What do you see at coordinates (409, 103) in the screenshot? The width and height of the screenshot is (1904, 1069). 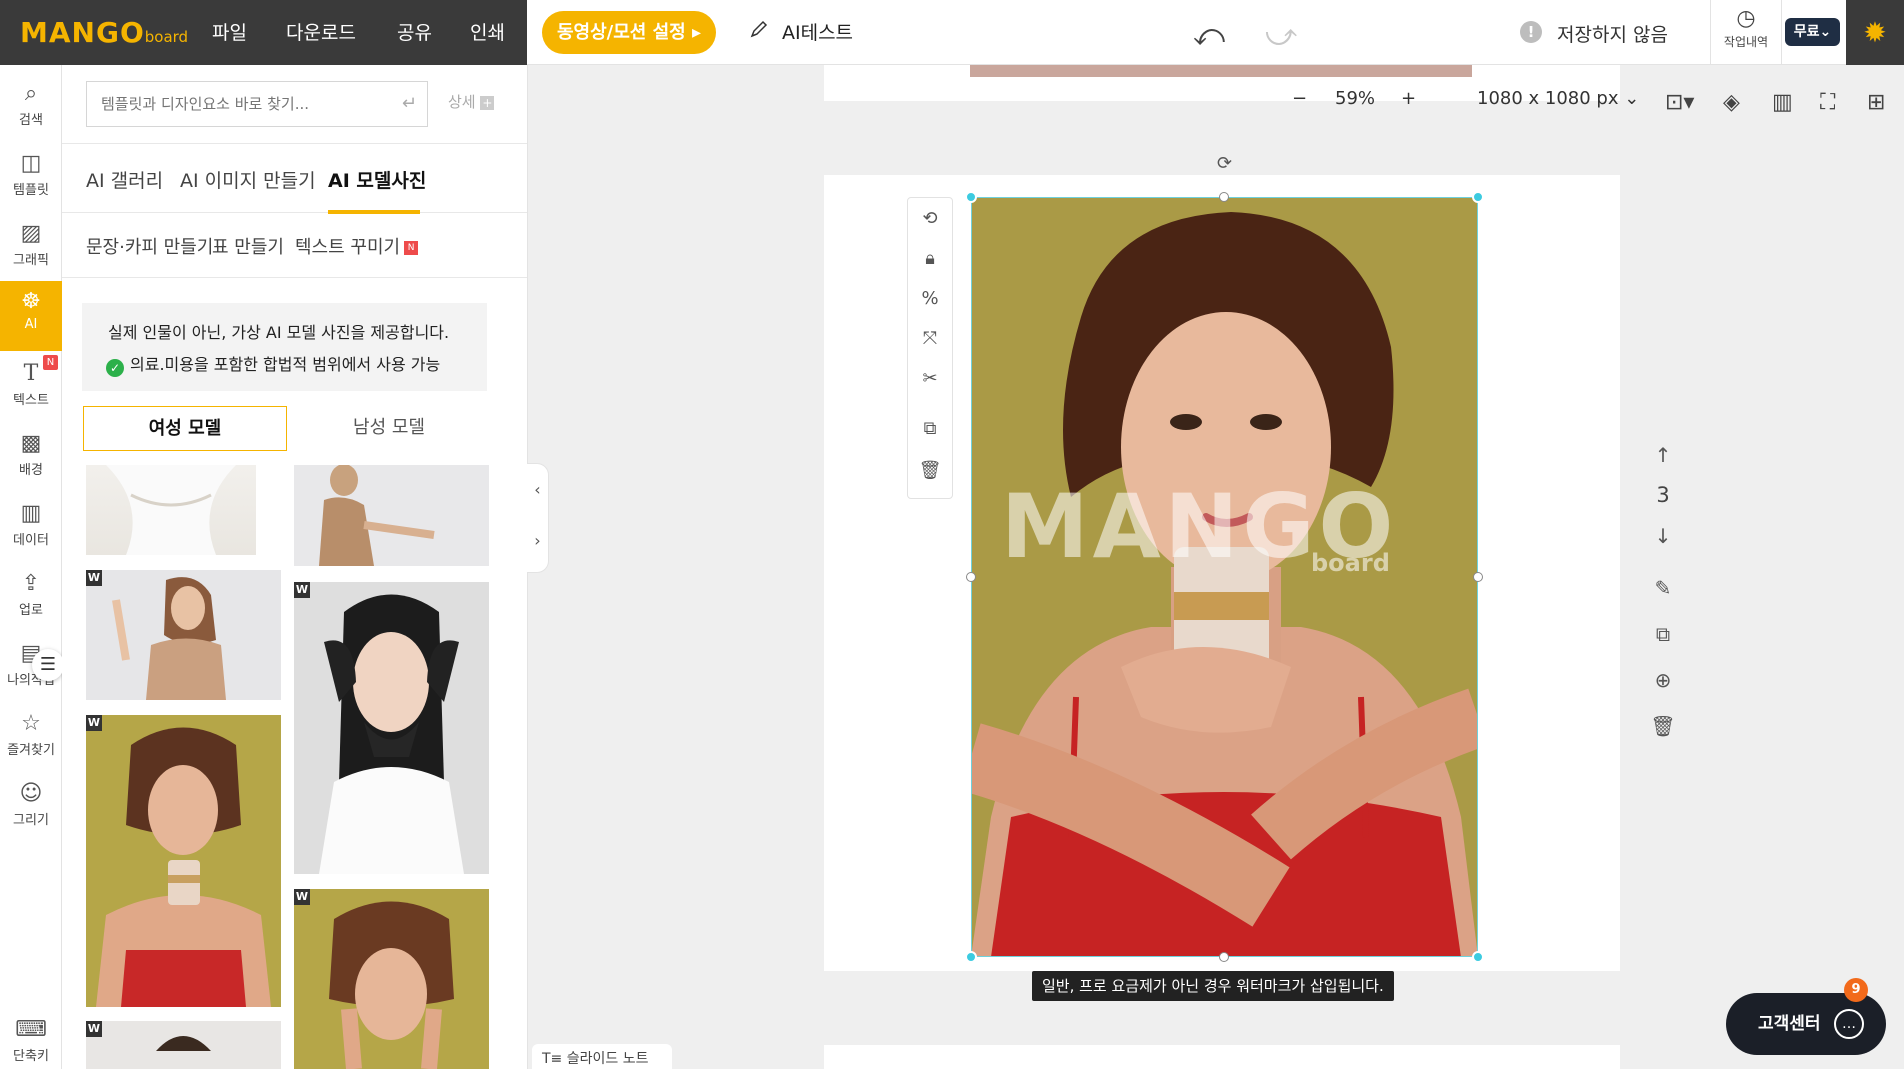 I see `enter-icon: ↵` at bounding box center [409, 103].